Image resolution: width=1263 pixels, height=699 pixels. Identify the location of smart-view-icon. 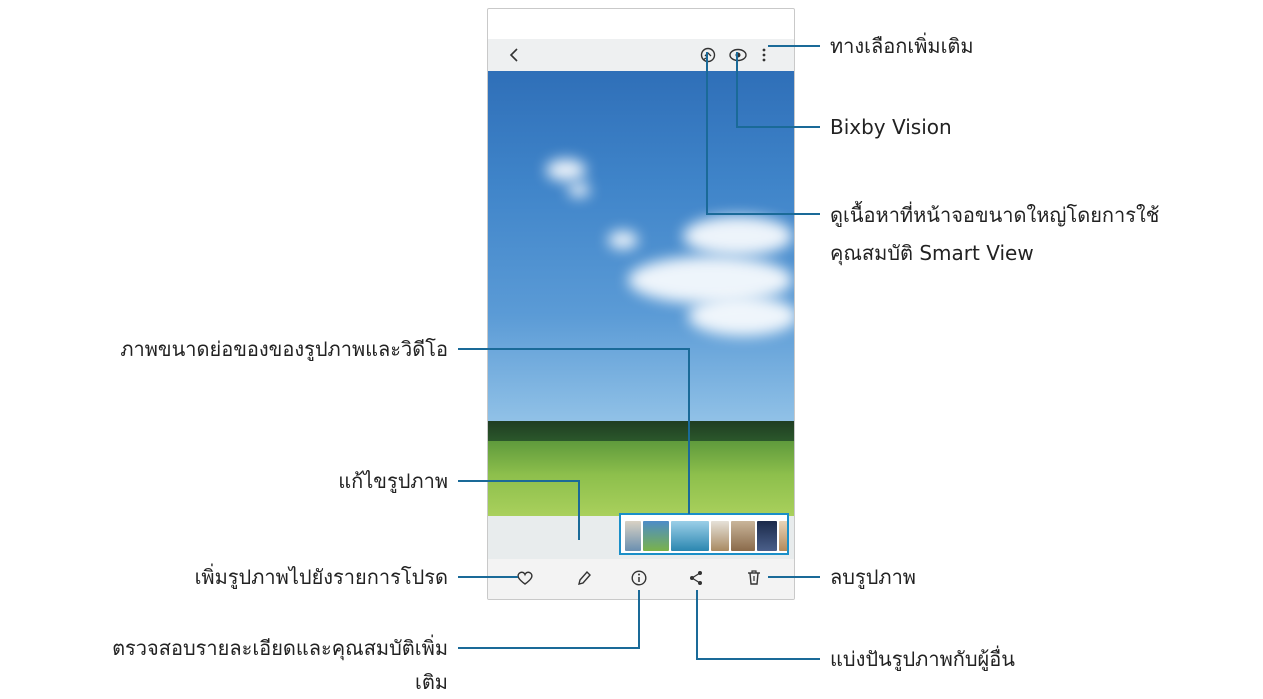
(708, 55).